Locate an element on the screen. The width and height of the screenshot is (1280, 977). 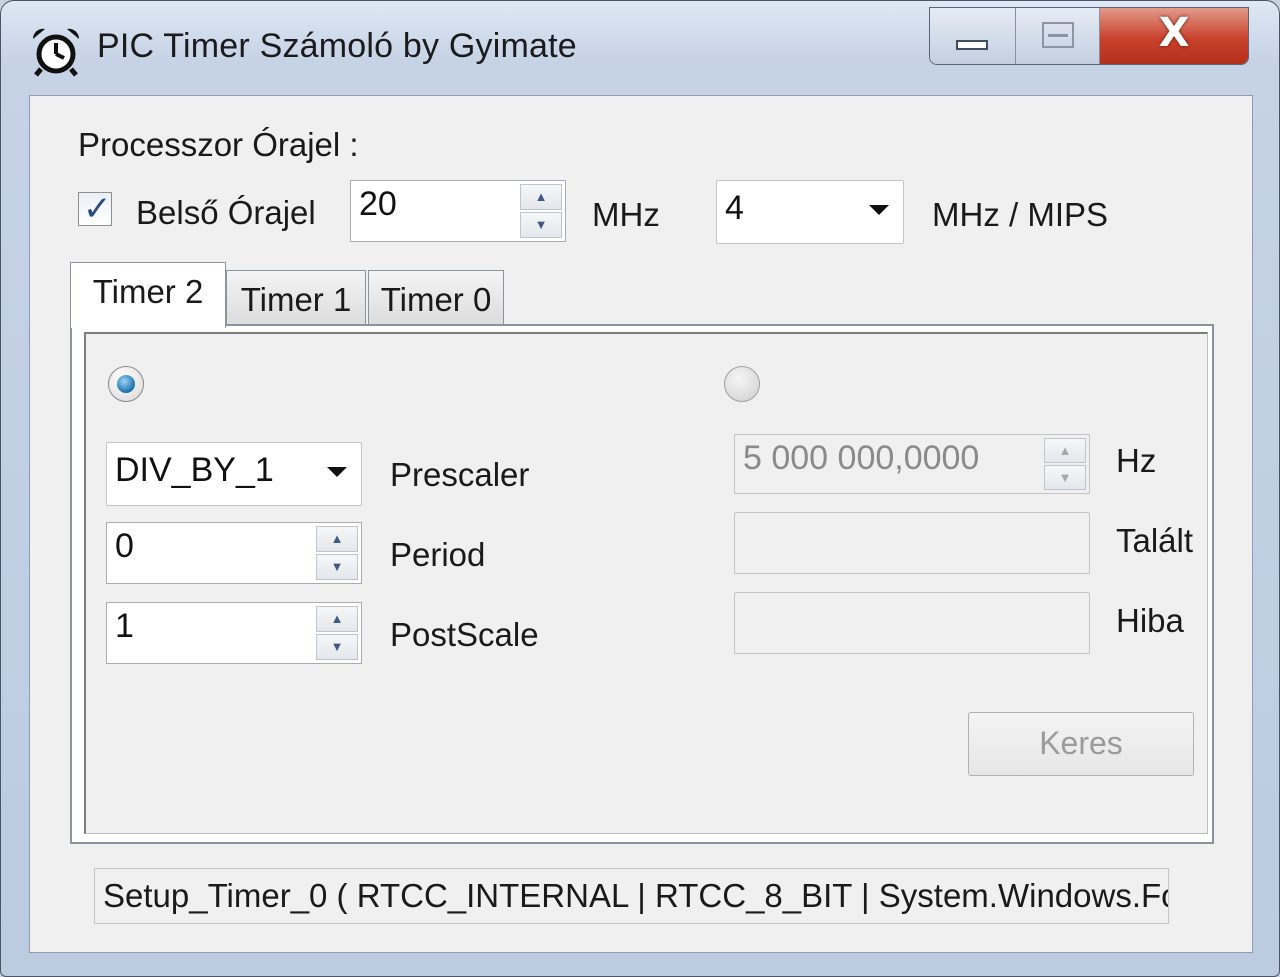
window-title: PIC Timer Számoló by Gyimate is located at coordinates (337, 46).